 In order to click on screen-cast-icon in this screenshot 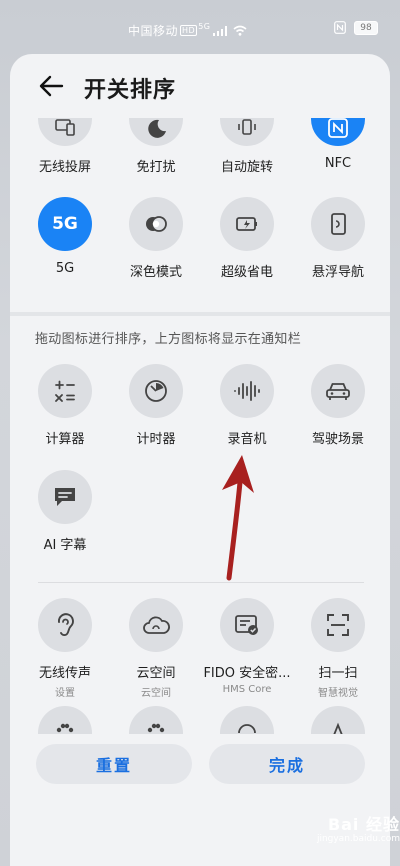, I will do `click(65, 132)`.